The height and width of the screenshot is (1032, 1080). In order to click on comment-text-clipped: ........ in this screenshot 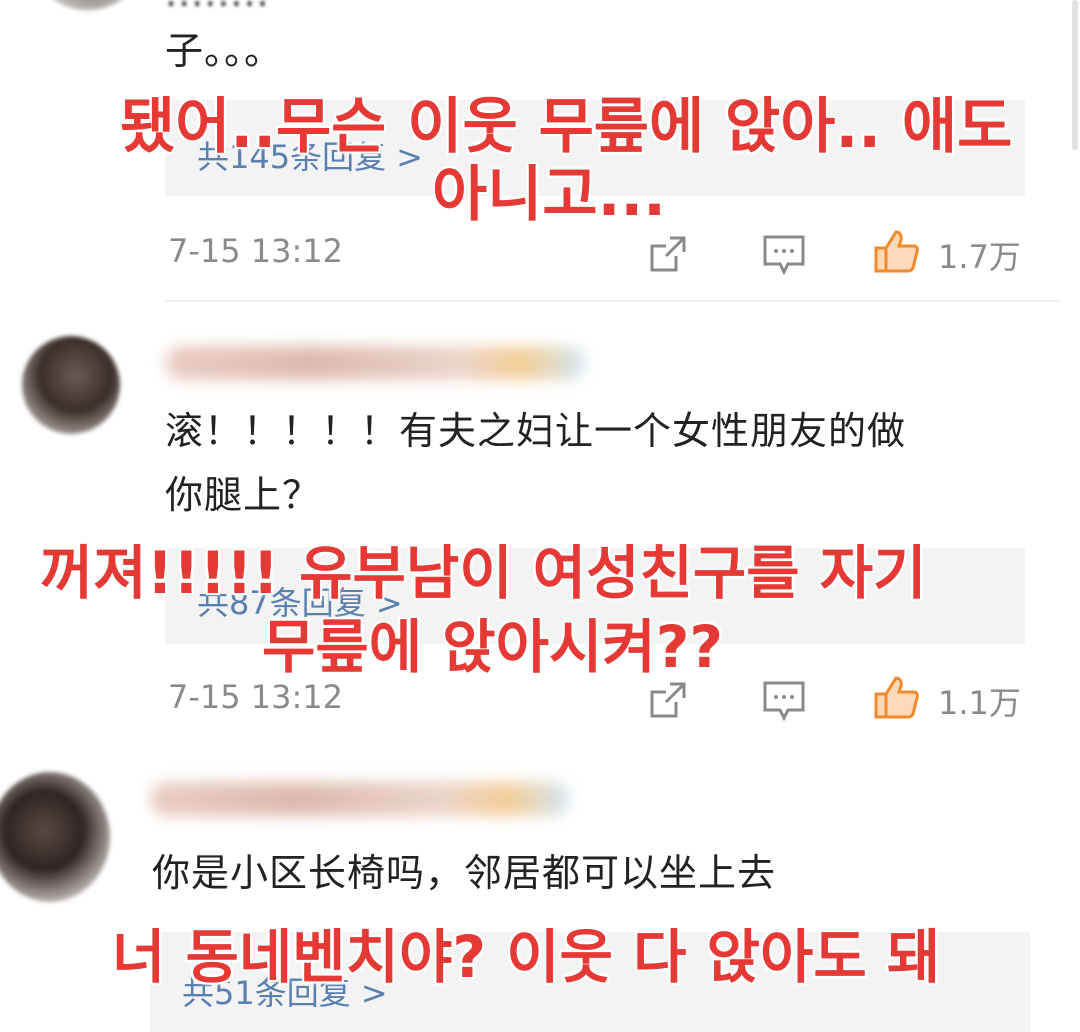, I will do `click(217, 11)`.